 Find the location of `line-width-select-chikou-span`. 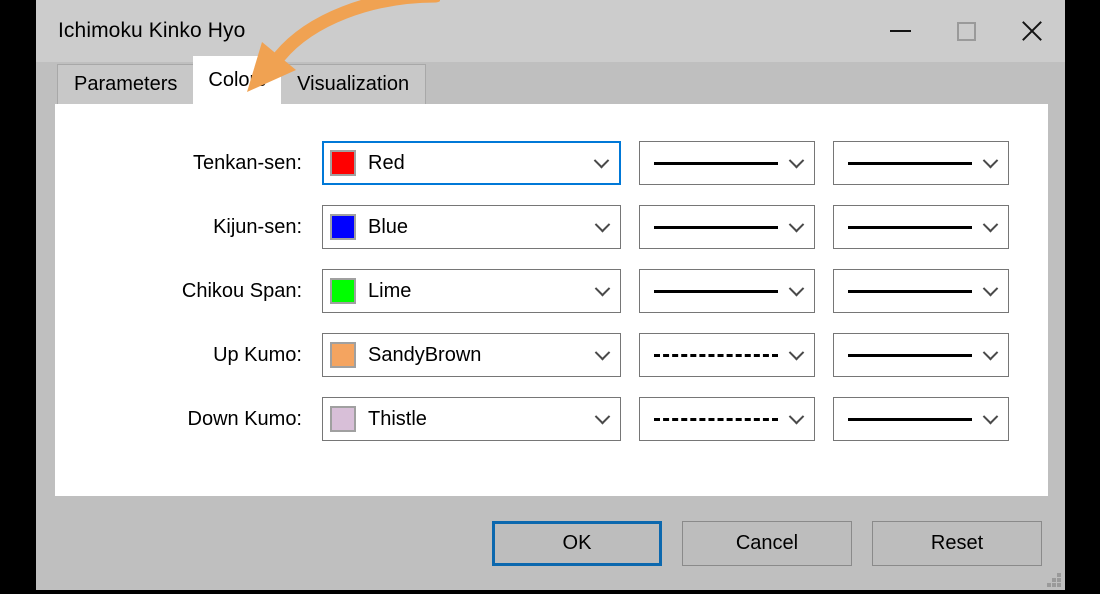

line-width-select-chikou-span is located at coordinates (921, 291).